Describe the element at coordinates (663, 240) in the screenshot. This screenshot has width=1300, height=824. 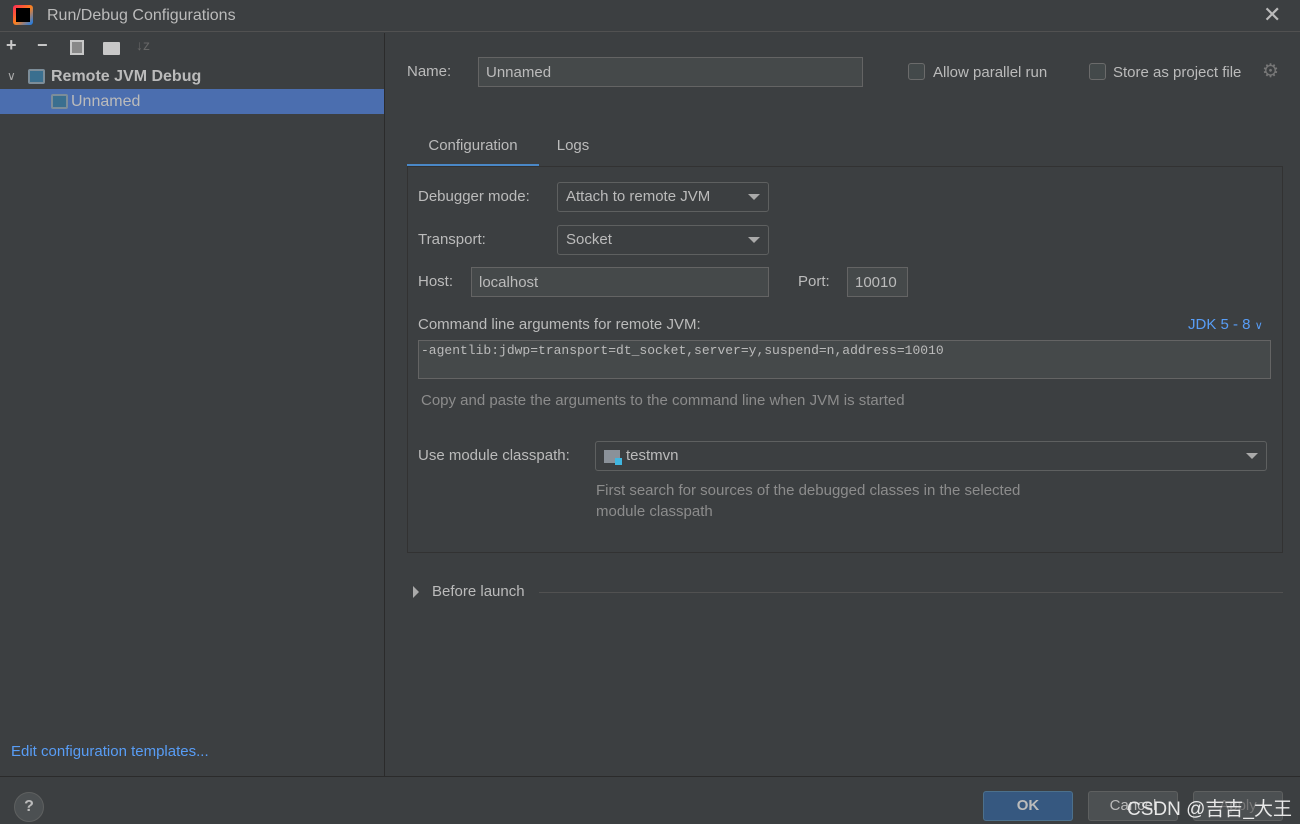
I see `transport-select: Socket` at that location.